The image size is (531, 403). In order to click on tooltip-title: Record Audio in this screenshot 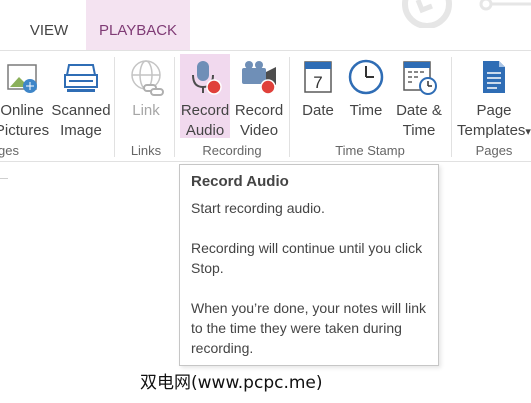, I will do `click(240, 181)`.